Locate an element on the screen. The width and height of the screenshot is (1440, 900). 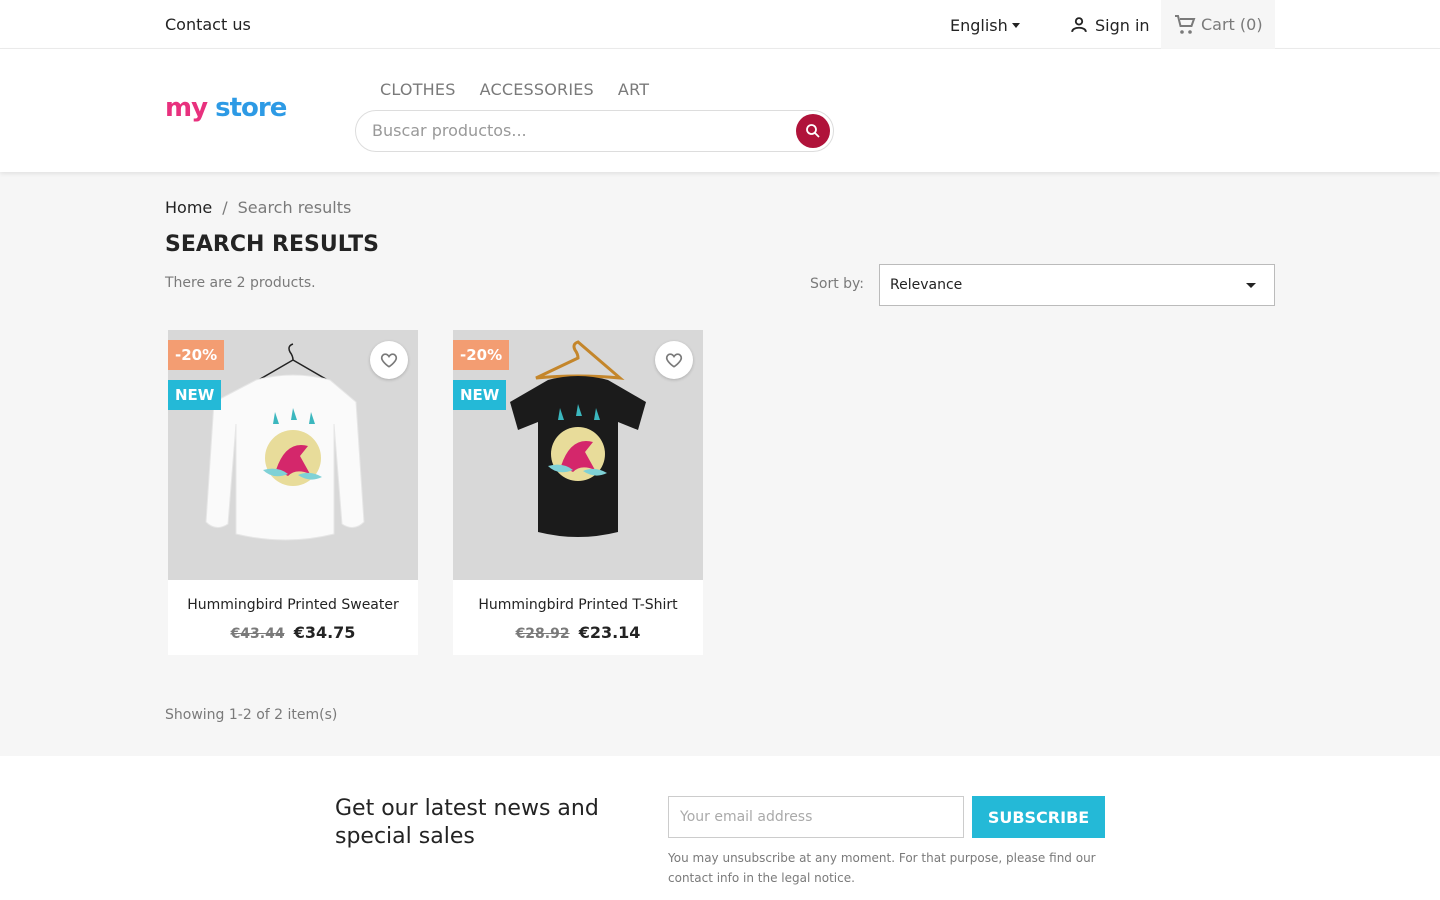
logo-my: my is located at coordinates (186, 108).